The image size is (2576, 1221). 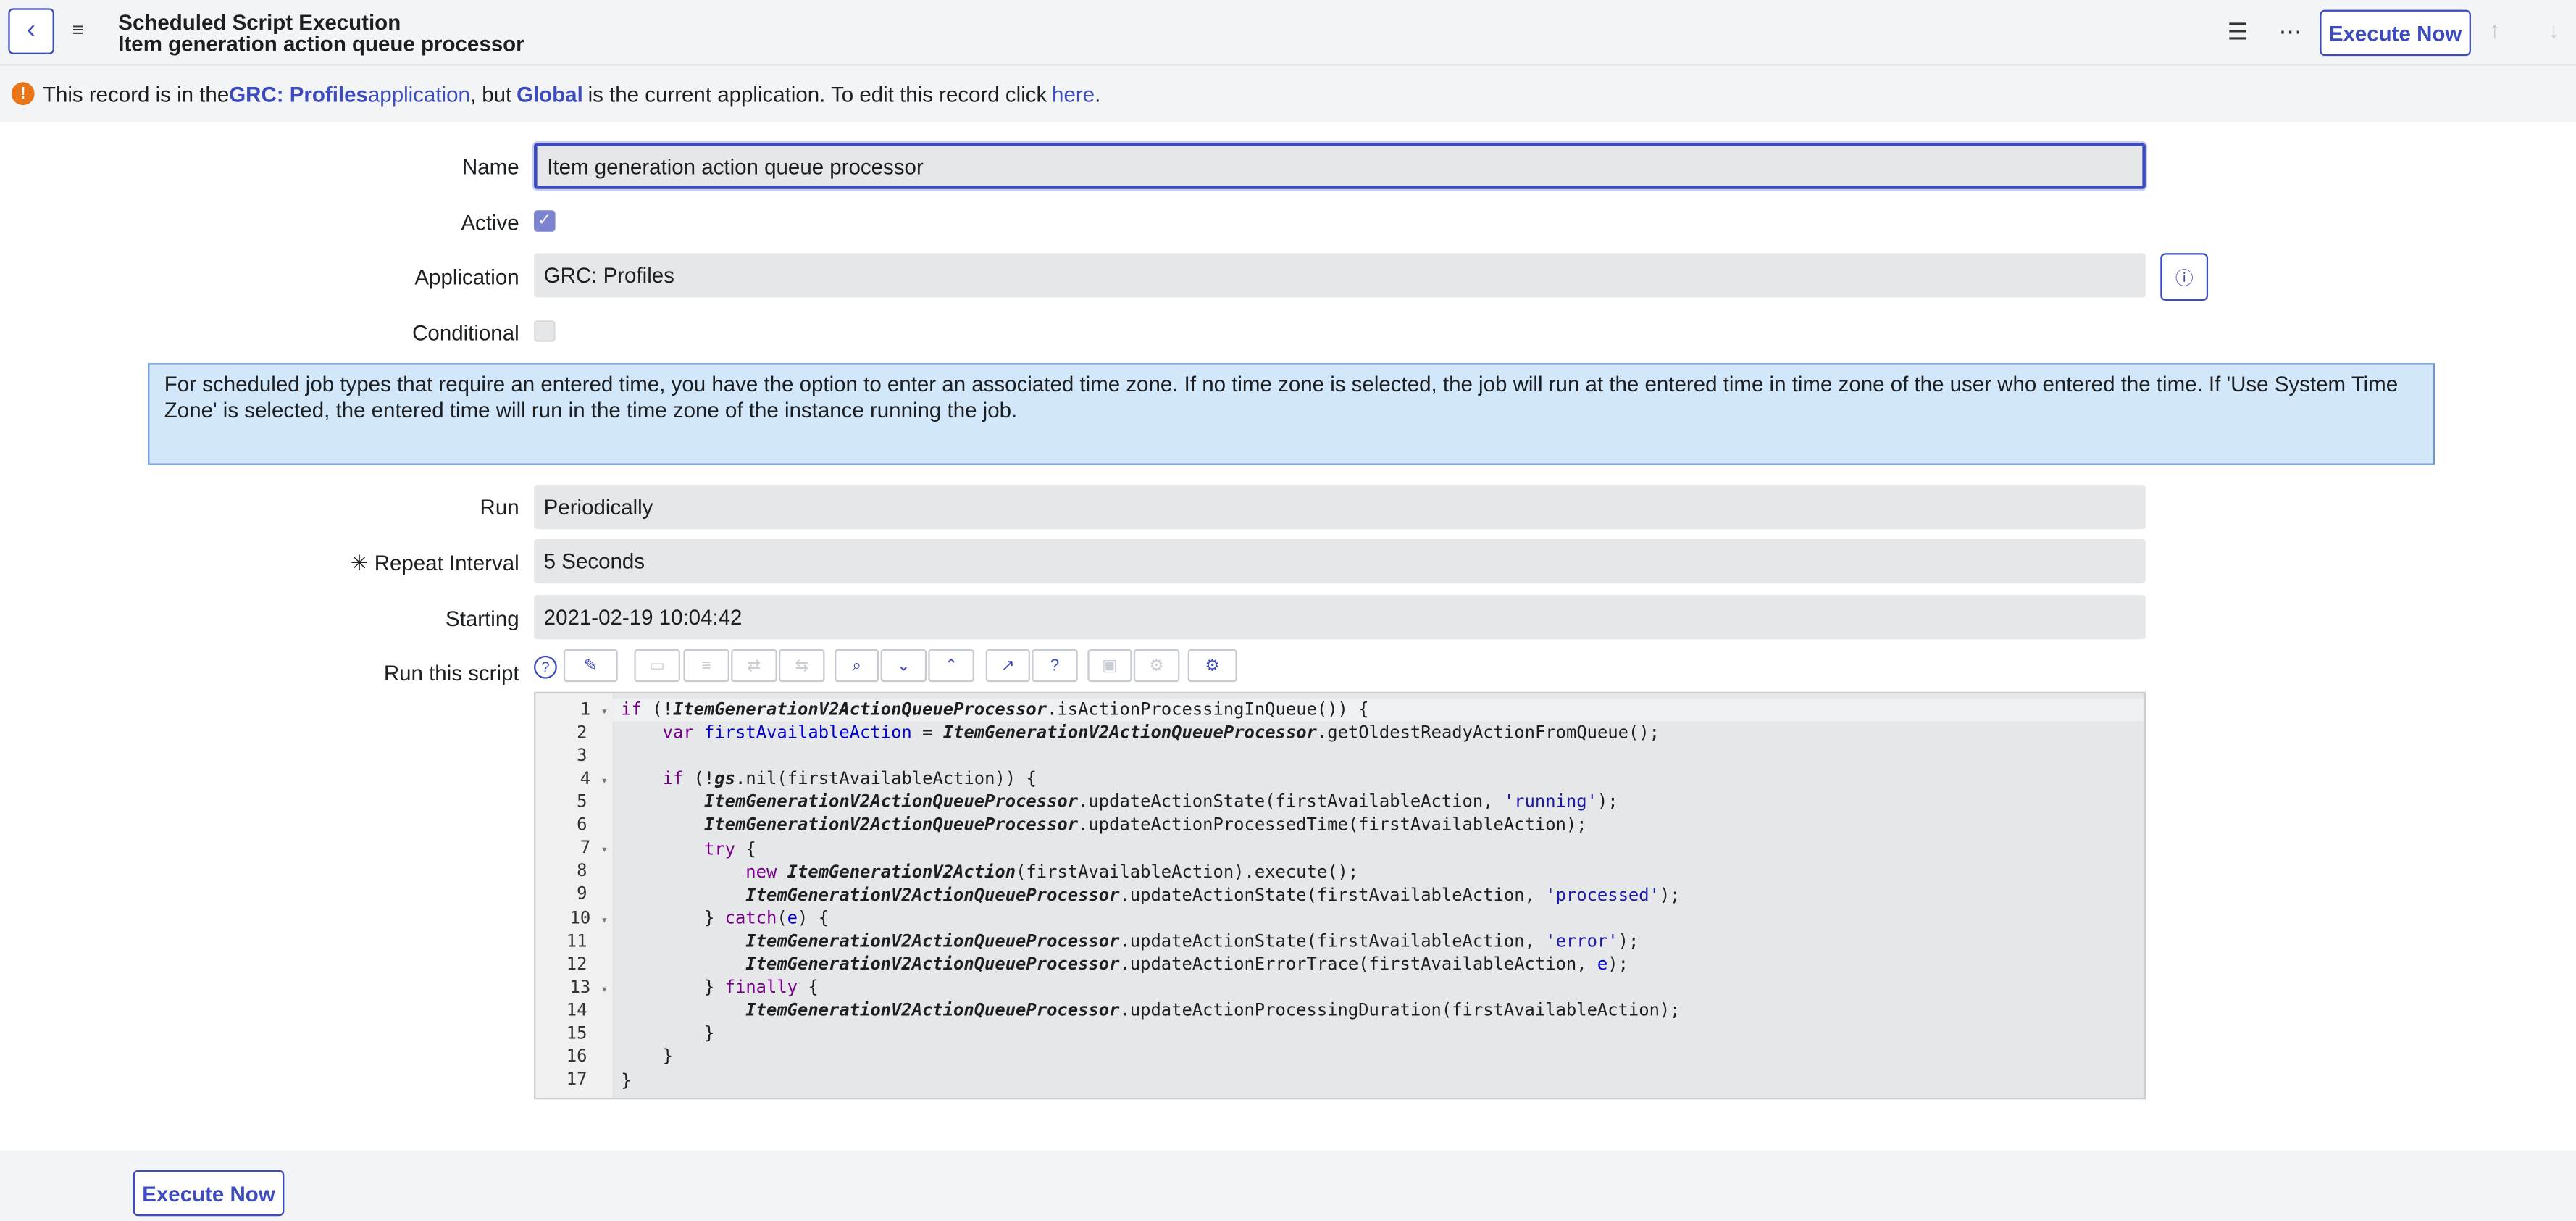 I want to click on name-field: Item generation action queue processor, so click(x=1340, y=166).